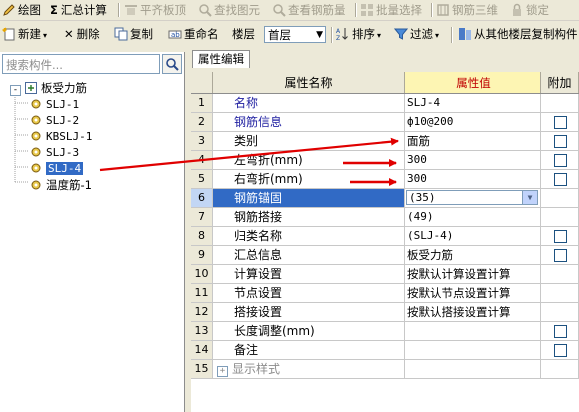 This screenshot has width=579, height=412. Describe the element at coordinates (473, 141) in the screenshot. I see `property-value: 面筋` at that location.